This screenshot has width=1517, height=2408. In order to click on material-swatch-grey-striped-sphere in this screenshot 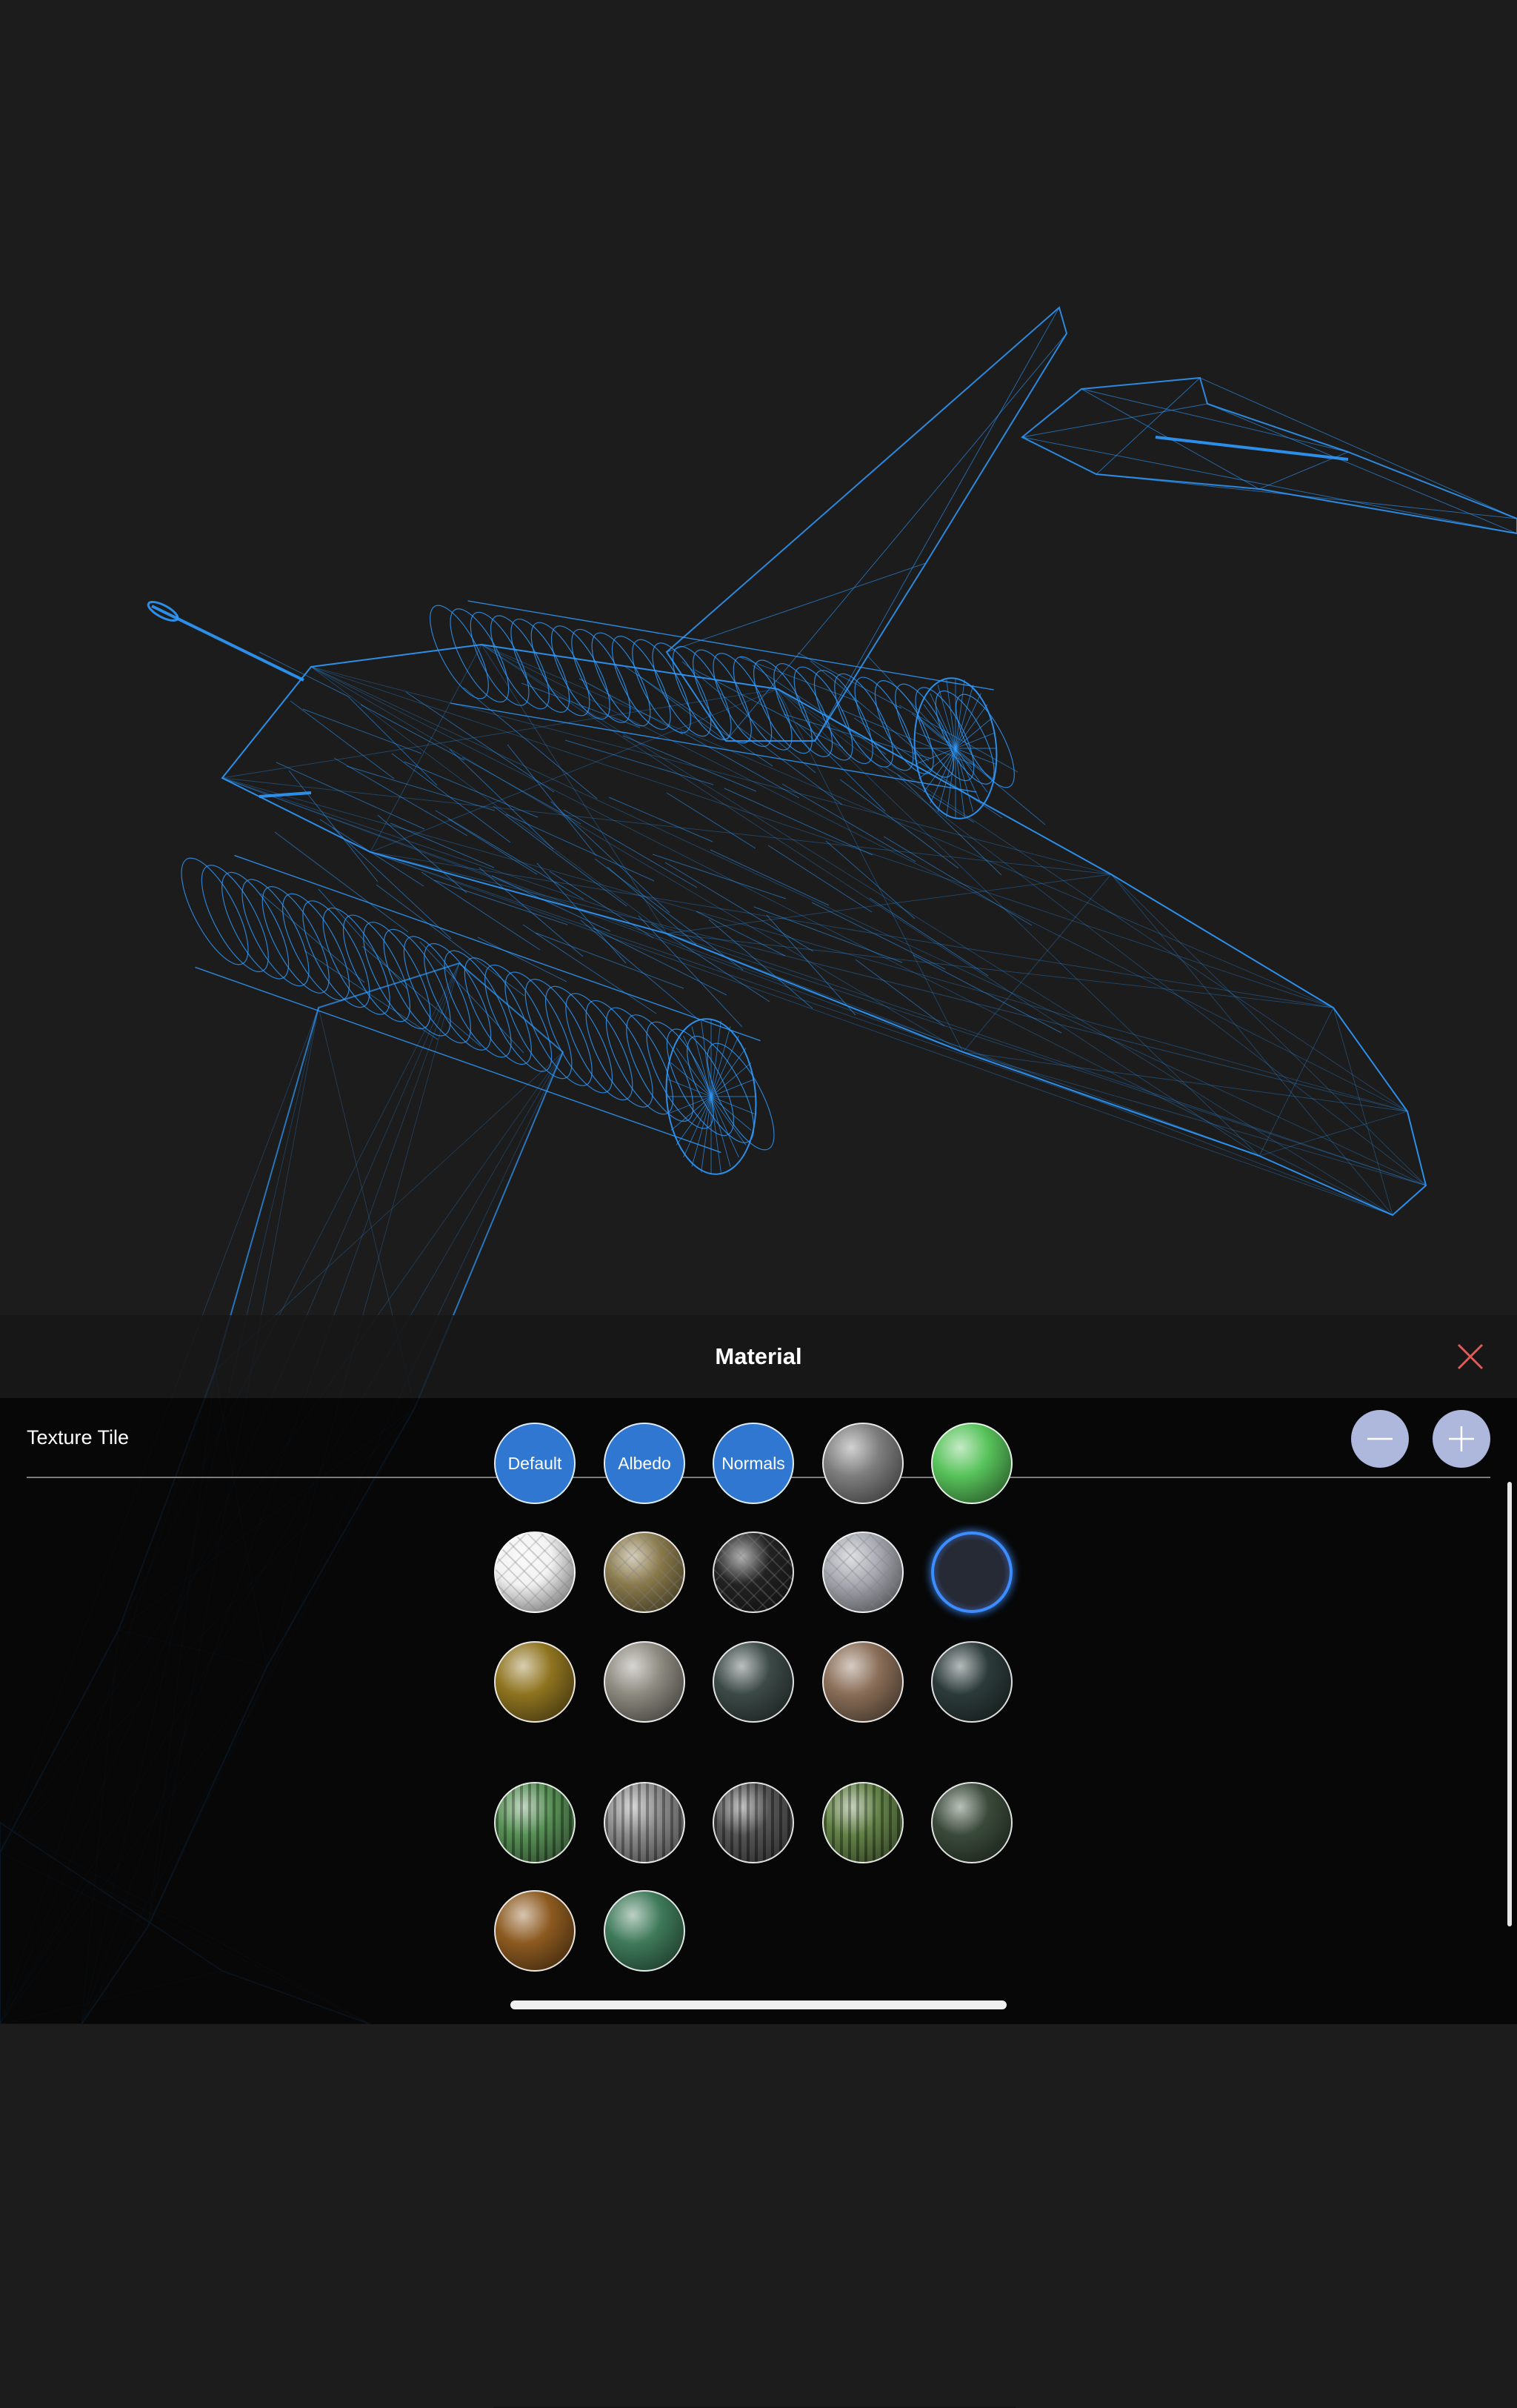, I will do `click(644, 1822)`.